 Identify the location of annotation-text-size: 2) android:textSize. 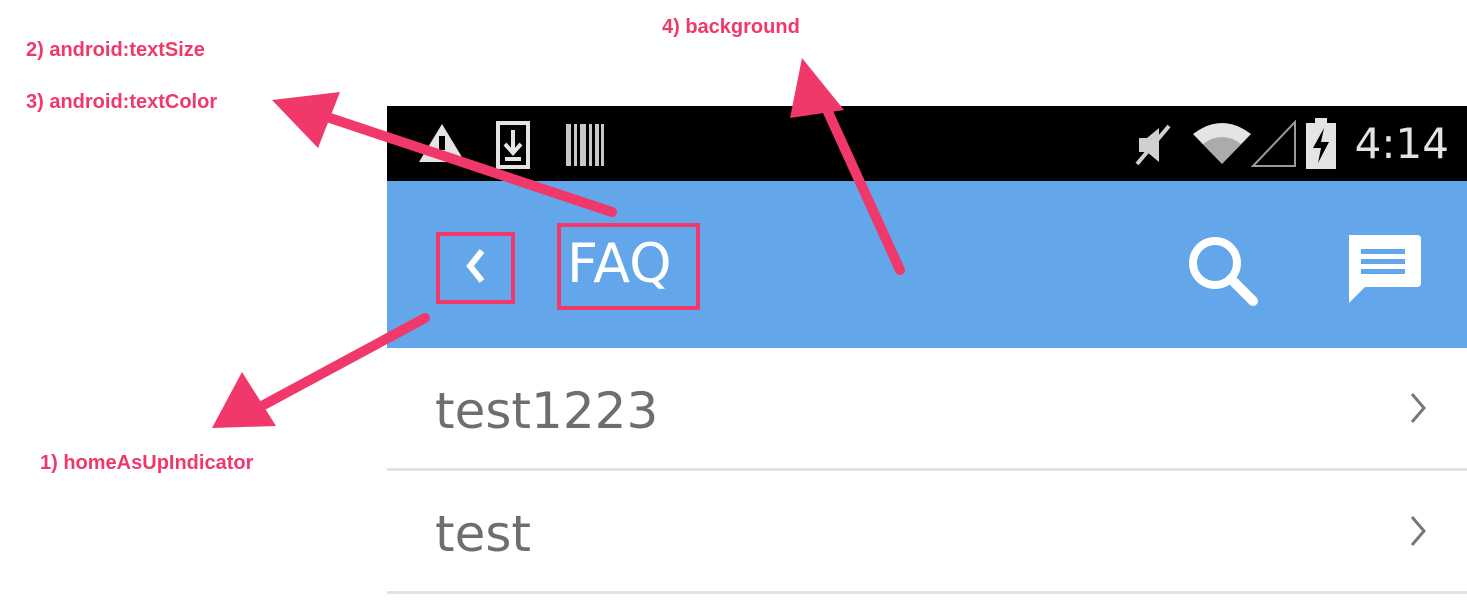
(115, 50).